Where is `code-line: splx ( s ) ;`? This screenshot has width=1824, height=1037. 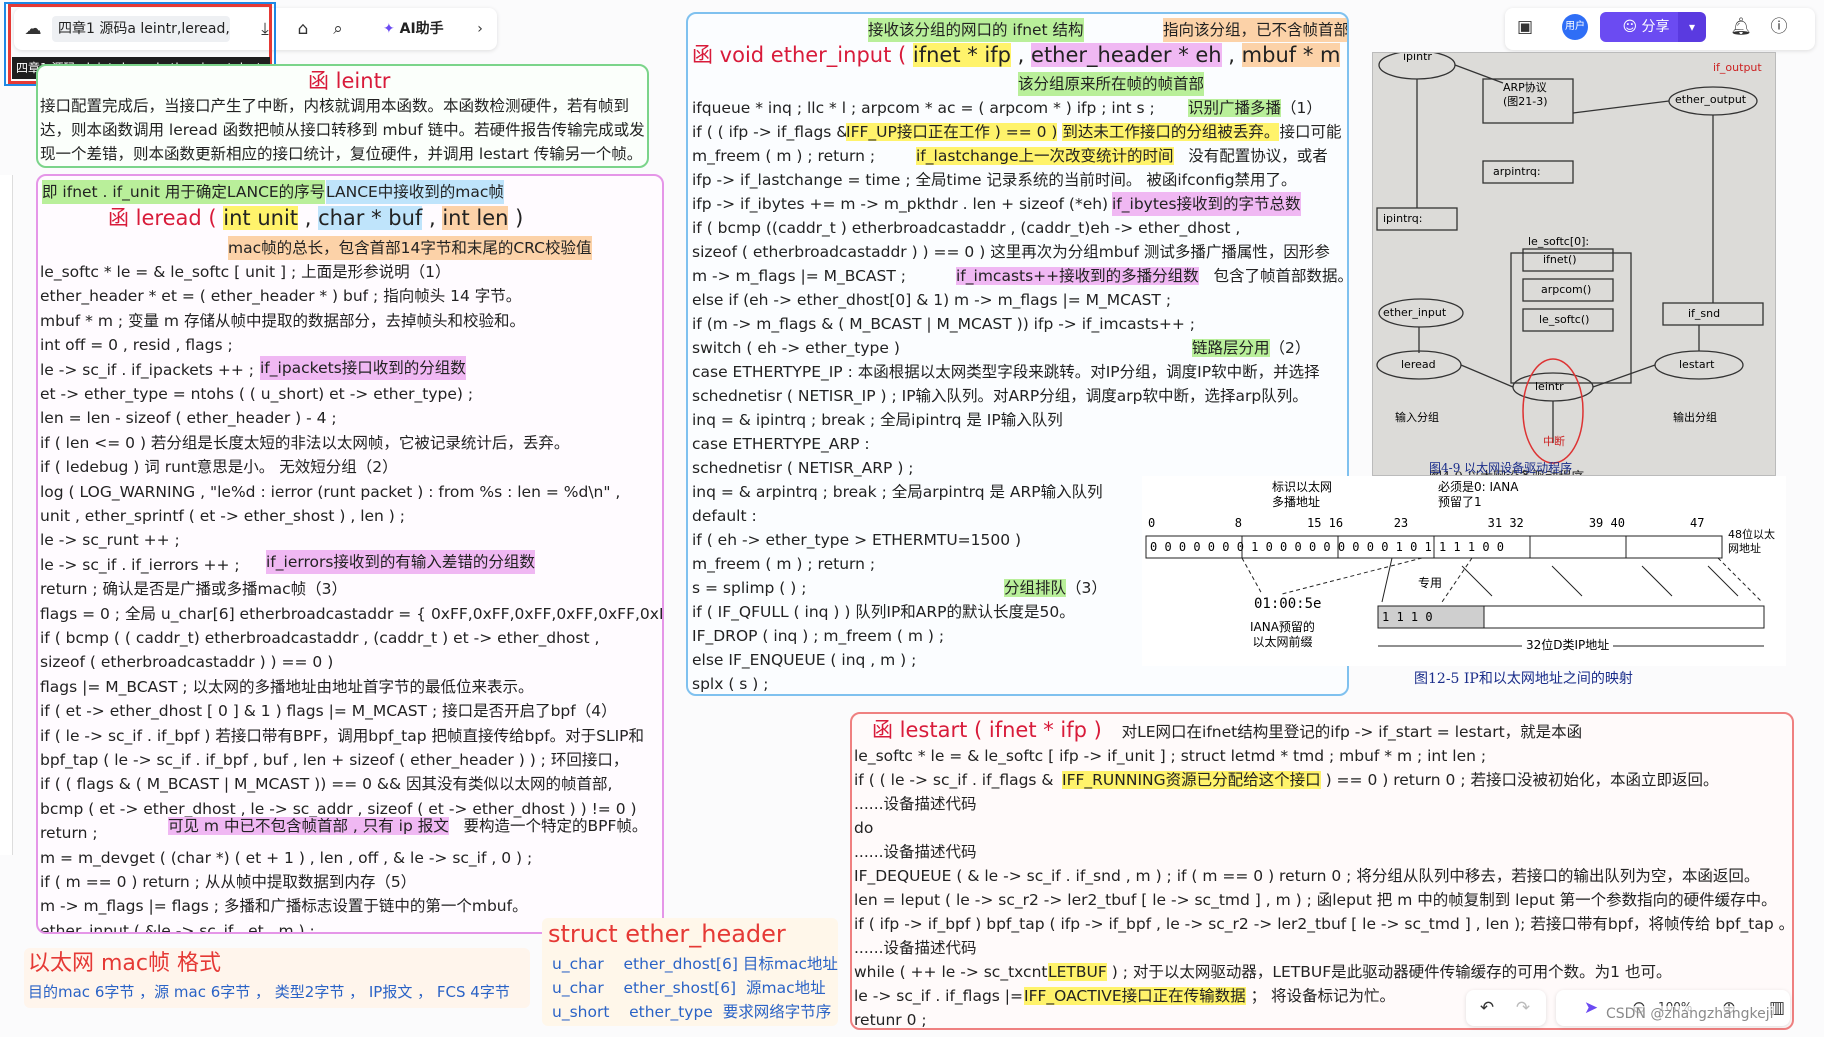 code-line: splx ( s ) ; is located at coordinates (730, 684).